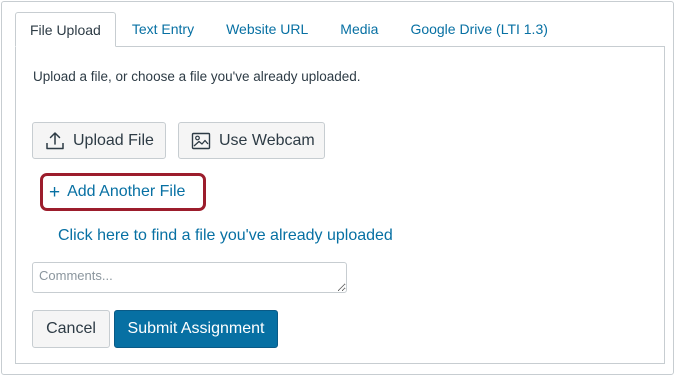  What do you see at coordinates (55, 192) in the screenshot?
I see `plus-icon: +` at bounding box center [55, 192].